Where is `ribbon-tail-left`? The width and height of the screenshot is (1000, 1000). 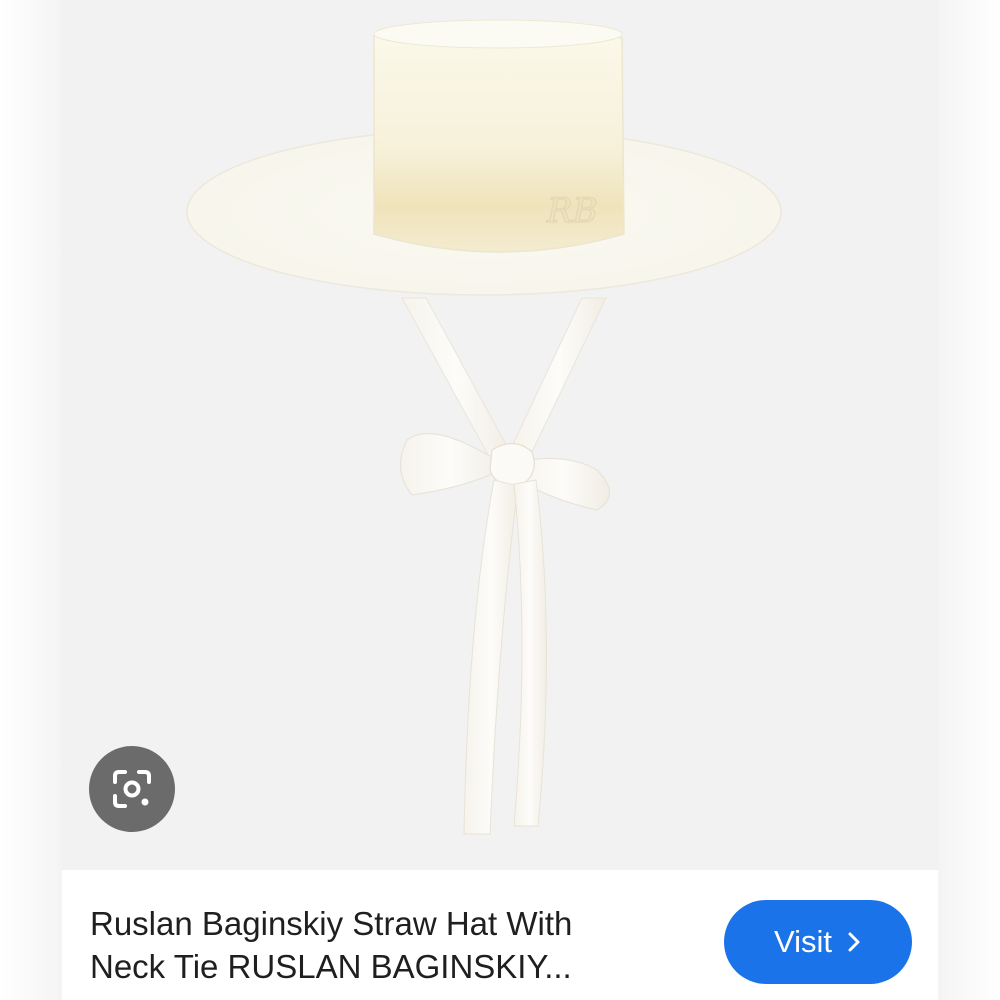
ribbon-tail-left is located at coordinates (491, 657).